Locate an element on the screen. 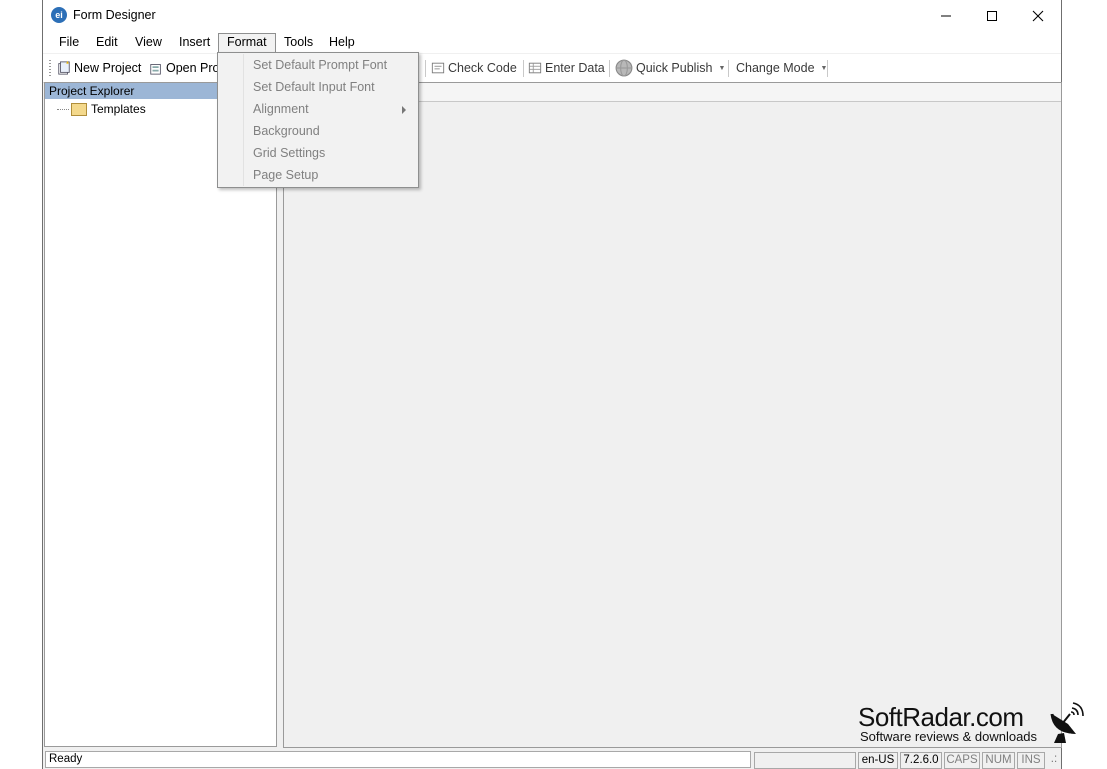  minimize-icon is located at coordinates (946, 15).